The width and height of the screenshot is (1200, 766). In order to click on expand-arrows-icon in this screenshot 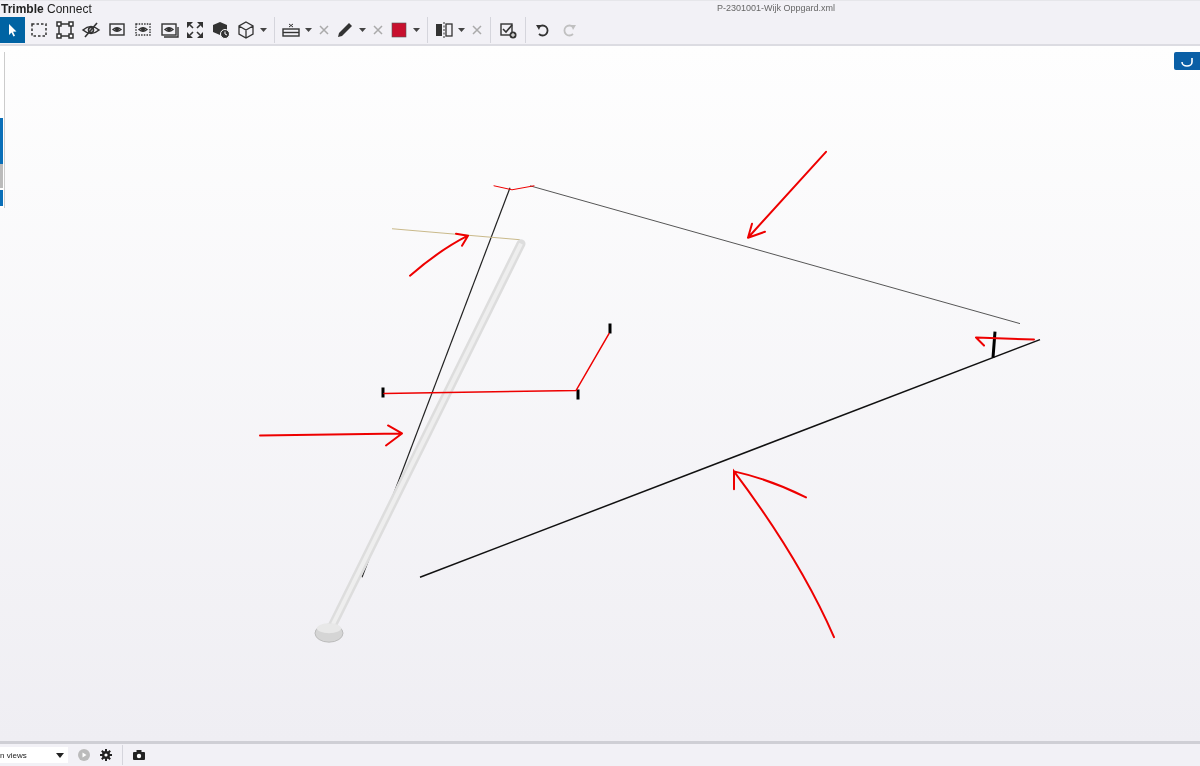, I will do `click(194, 30)`.